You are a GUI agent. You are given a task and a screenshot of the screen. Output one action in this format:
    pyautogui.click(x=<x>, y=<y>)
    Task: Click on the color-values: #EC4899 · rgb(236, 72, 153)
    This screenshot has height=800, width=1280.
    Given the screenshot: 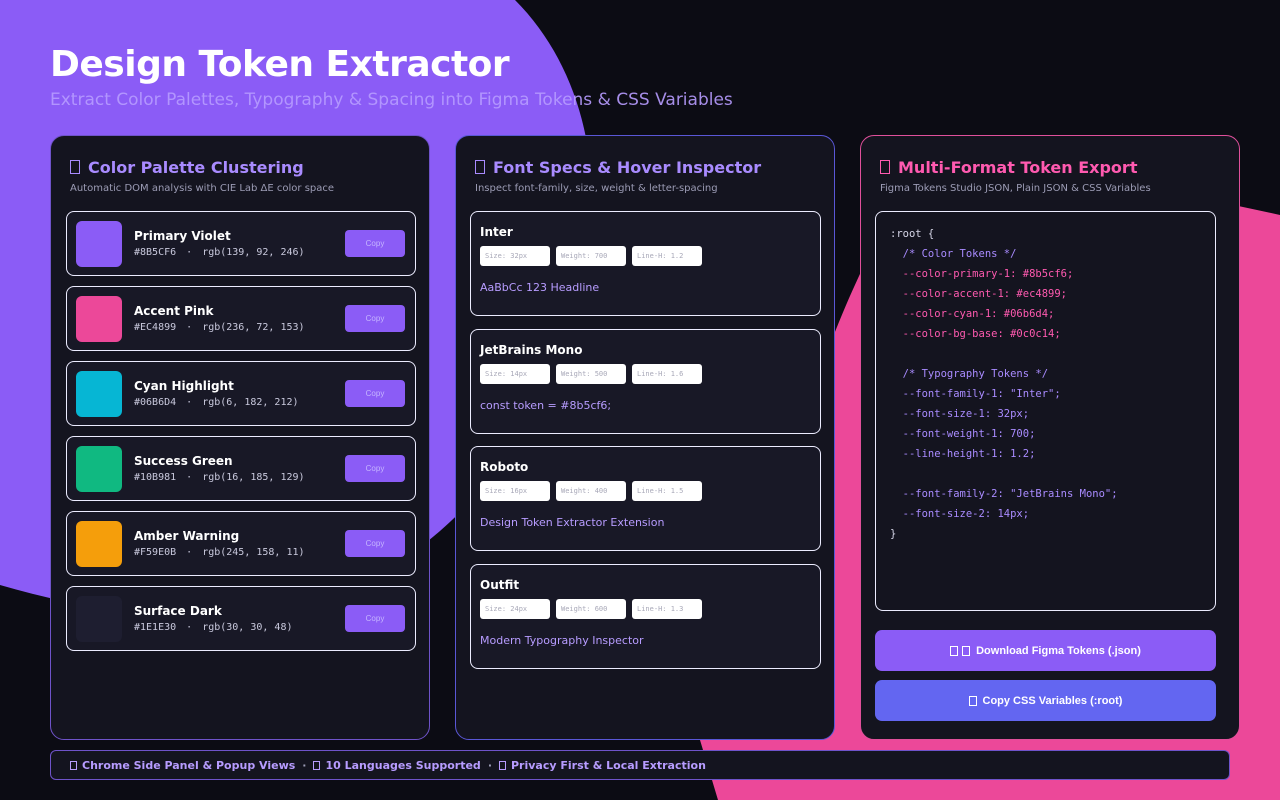 What is the action you would take?
    pyautogui.click(x=219, y=327)
    